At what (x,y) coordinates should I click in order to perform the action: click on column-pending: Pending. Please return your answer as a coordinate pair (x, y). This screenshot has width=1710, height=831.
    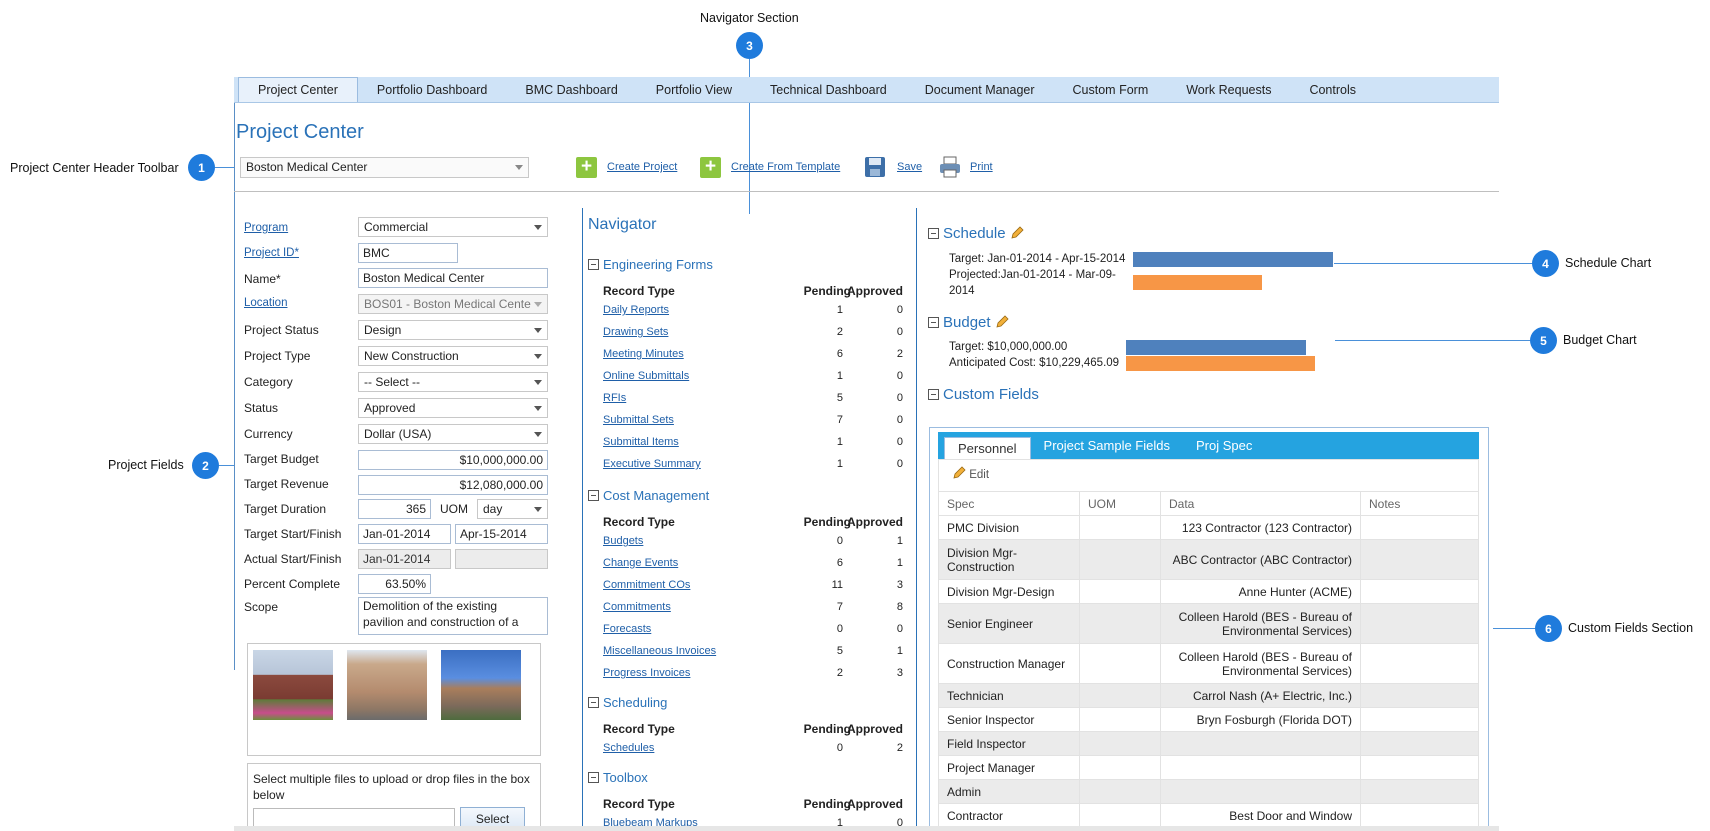
    Looking at the image, I should click on (827, 522).